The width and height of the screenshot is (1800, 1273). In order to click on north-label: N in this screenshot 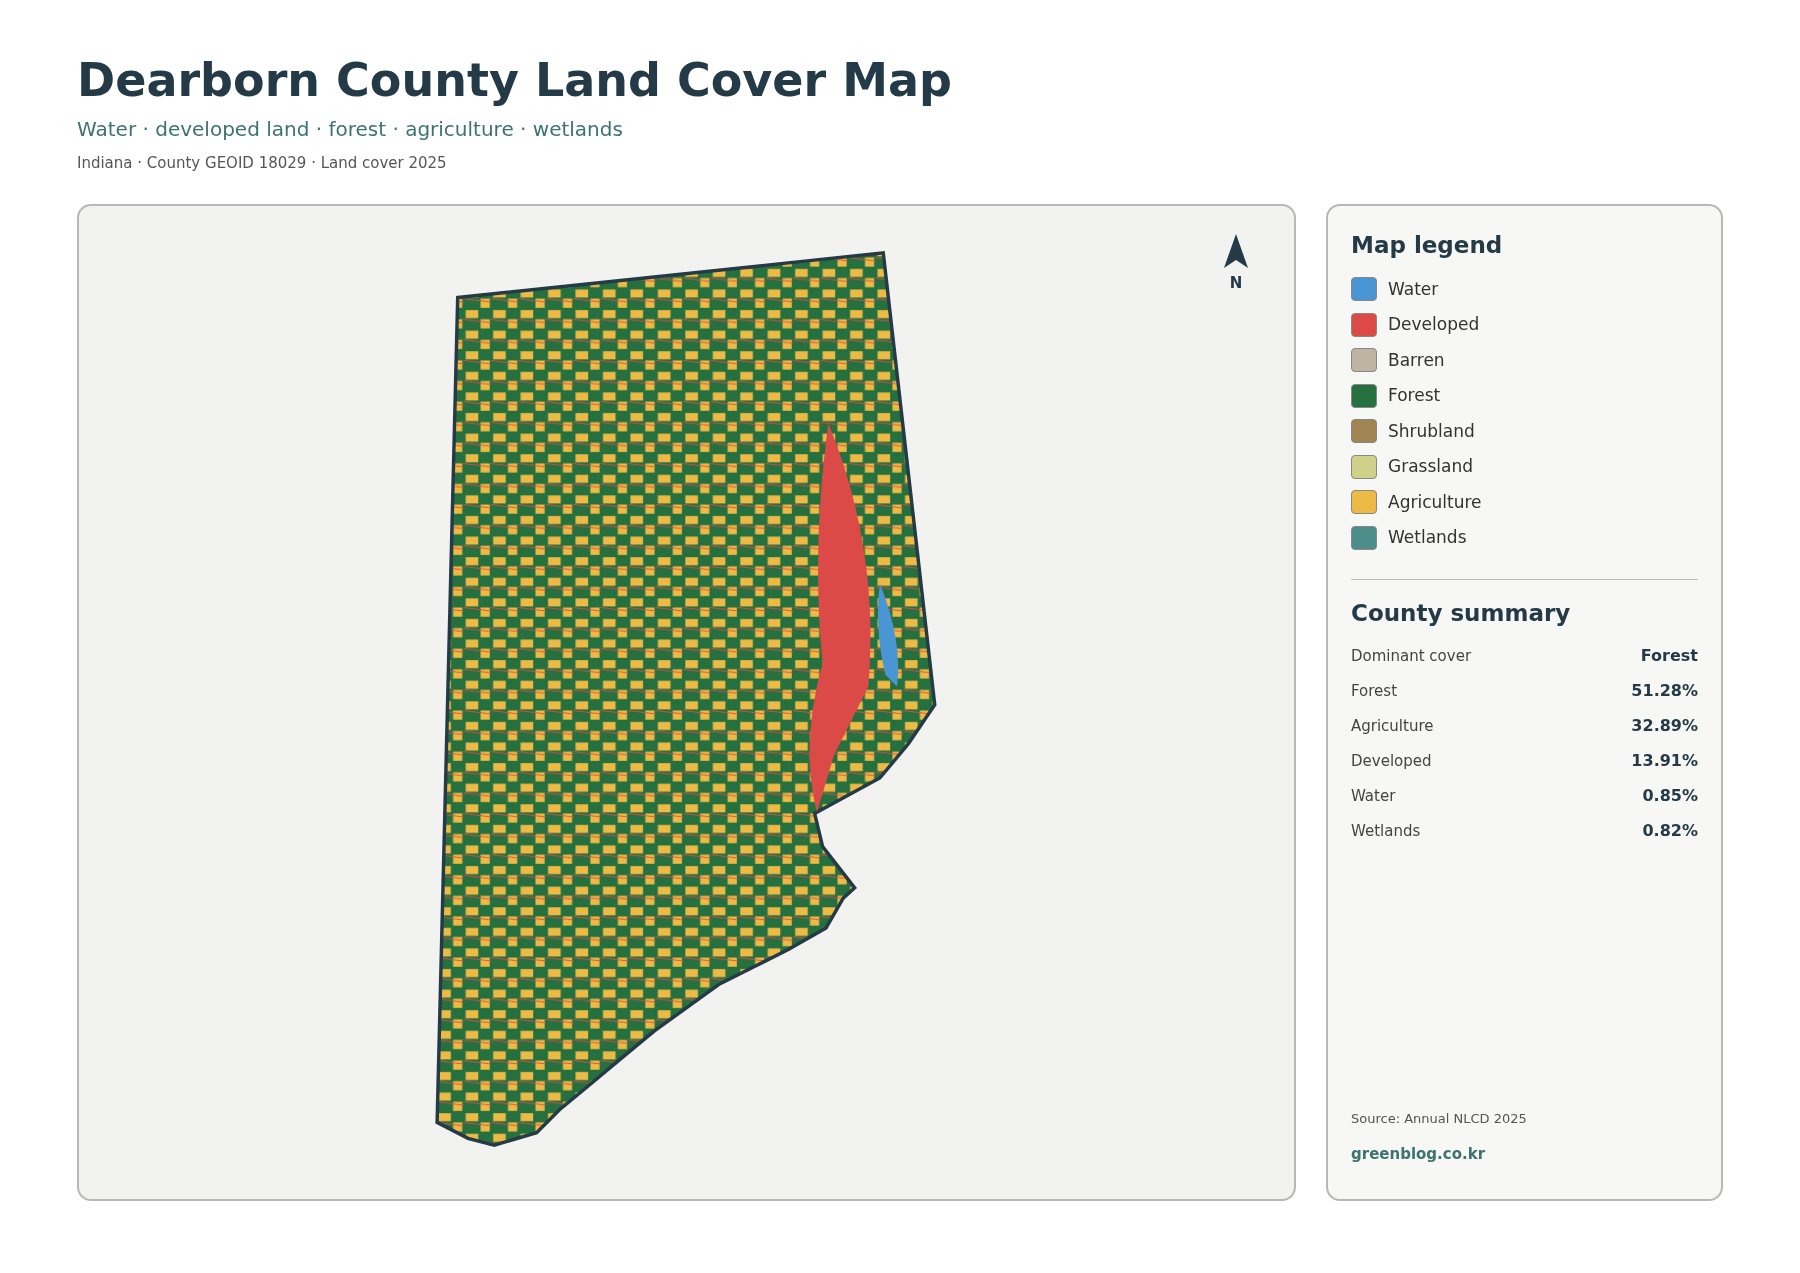, I will do `click(1236, 283)`.